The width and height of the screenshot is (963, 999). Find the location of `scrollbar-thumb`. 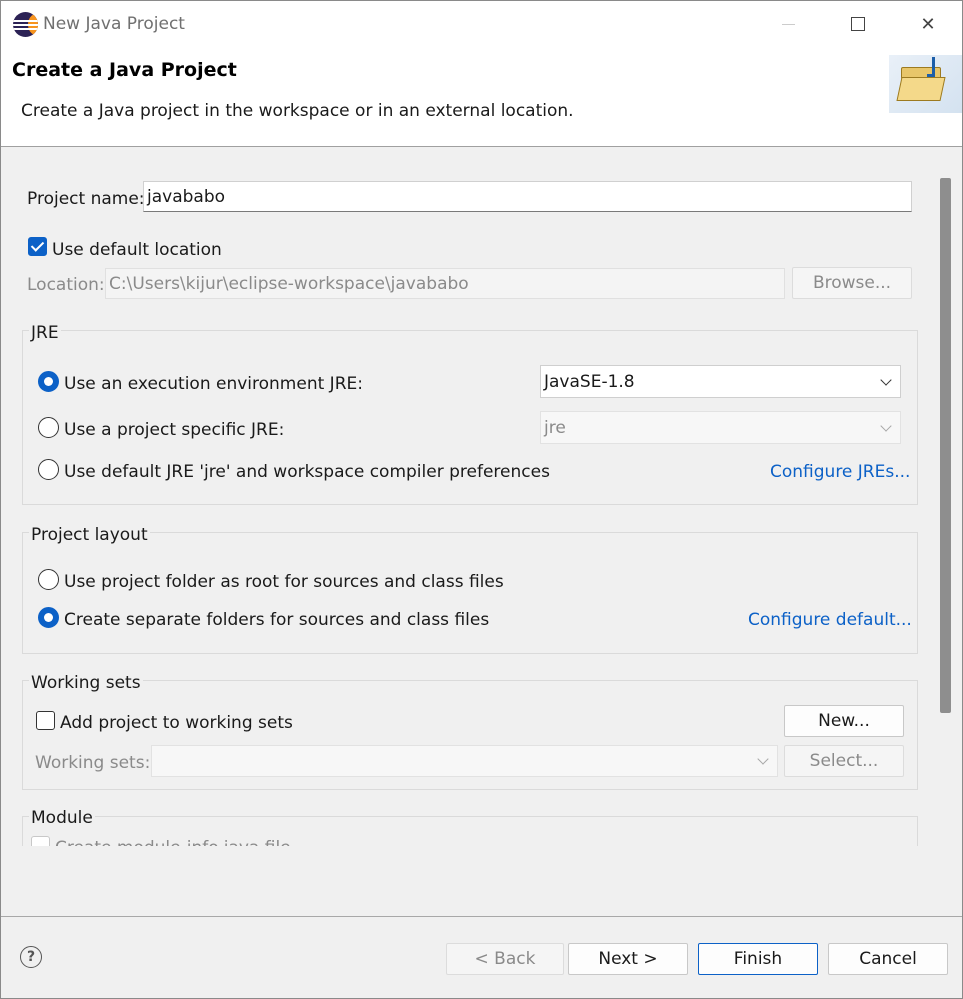

scrollbar-thumb is located at coordinates (945, 445).